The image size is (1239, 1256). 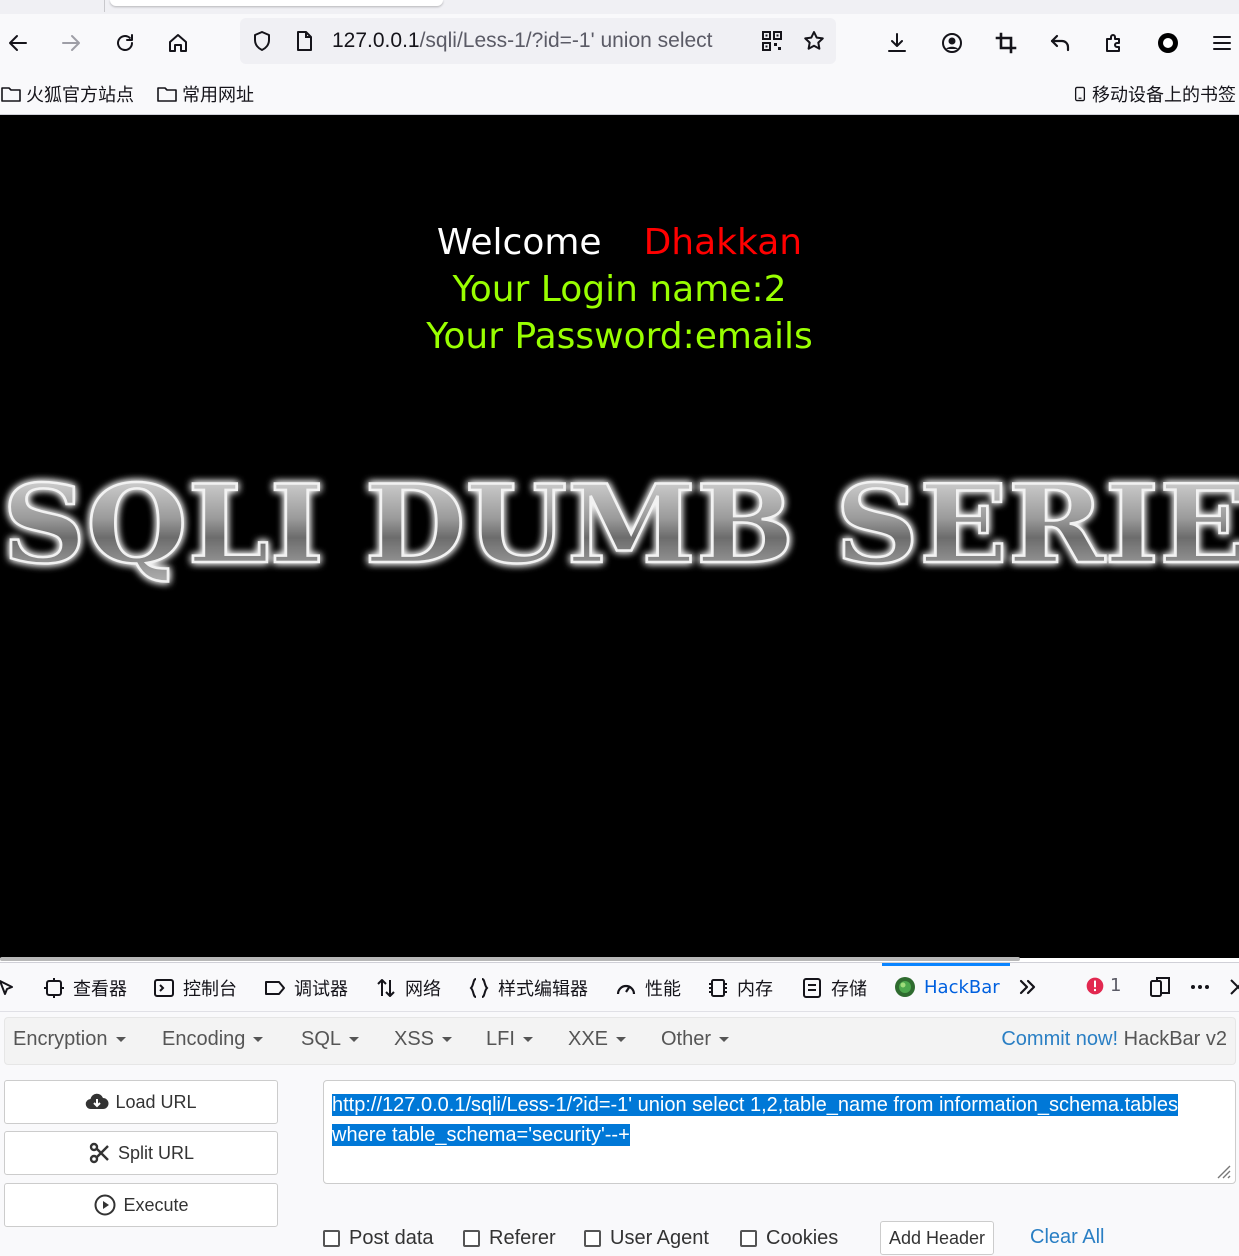 I want to click on hamburger-menu-icon, so click(x=1222, y=43).